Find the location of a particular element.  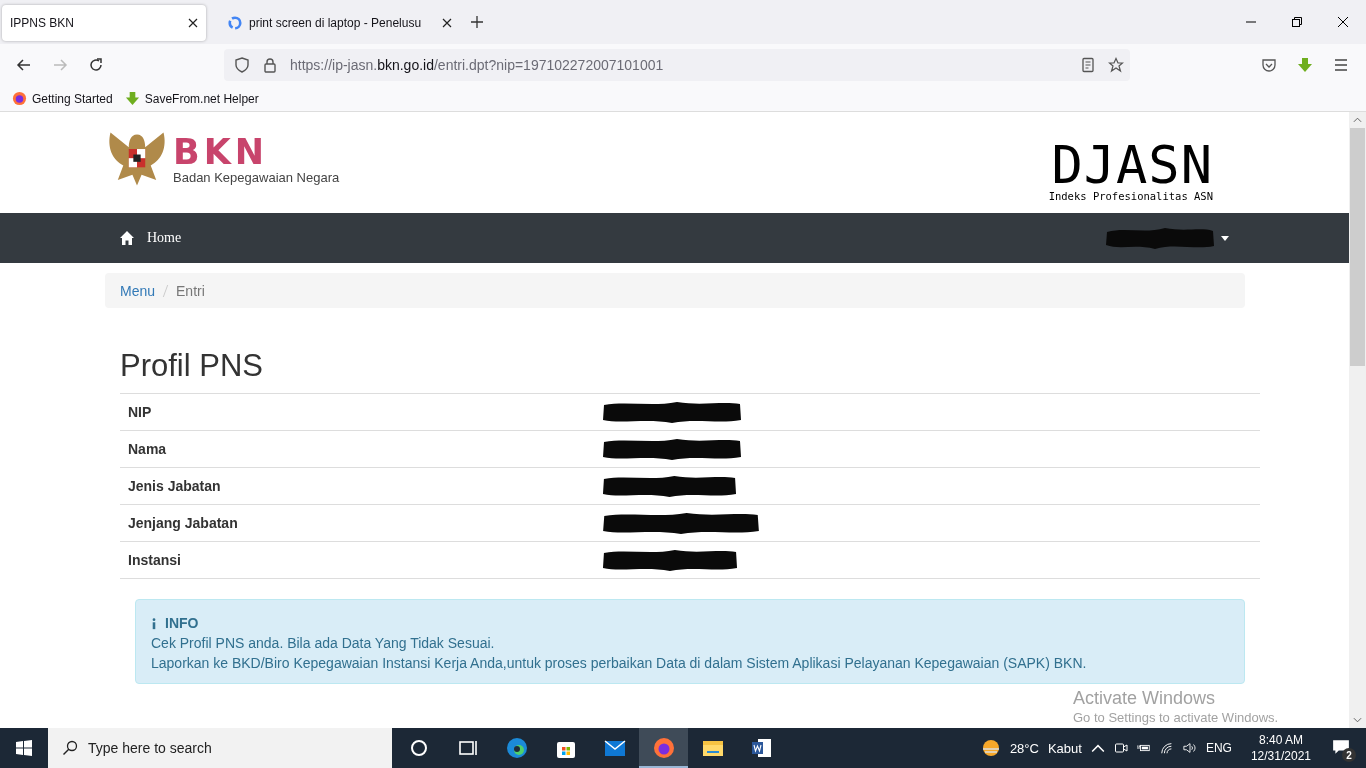

info-text: Laporkan ke BKD/Biro Kepegawaian Instansi Kerja Anda,untuk proses perbaikan Data di dalam Sistem Aplikasi Pelayanan Kepegawaian (SAPK) BKN. is located at coordinates (619, 663).